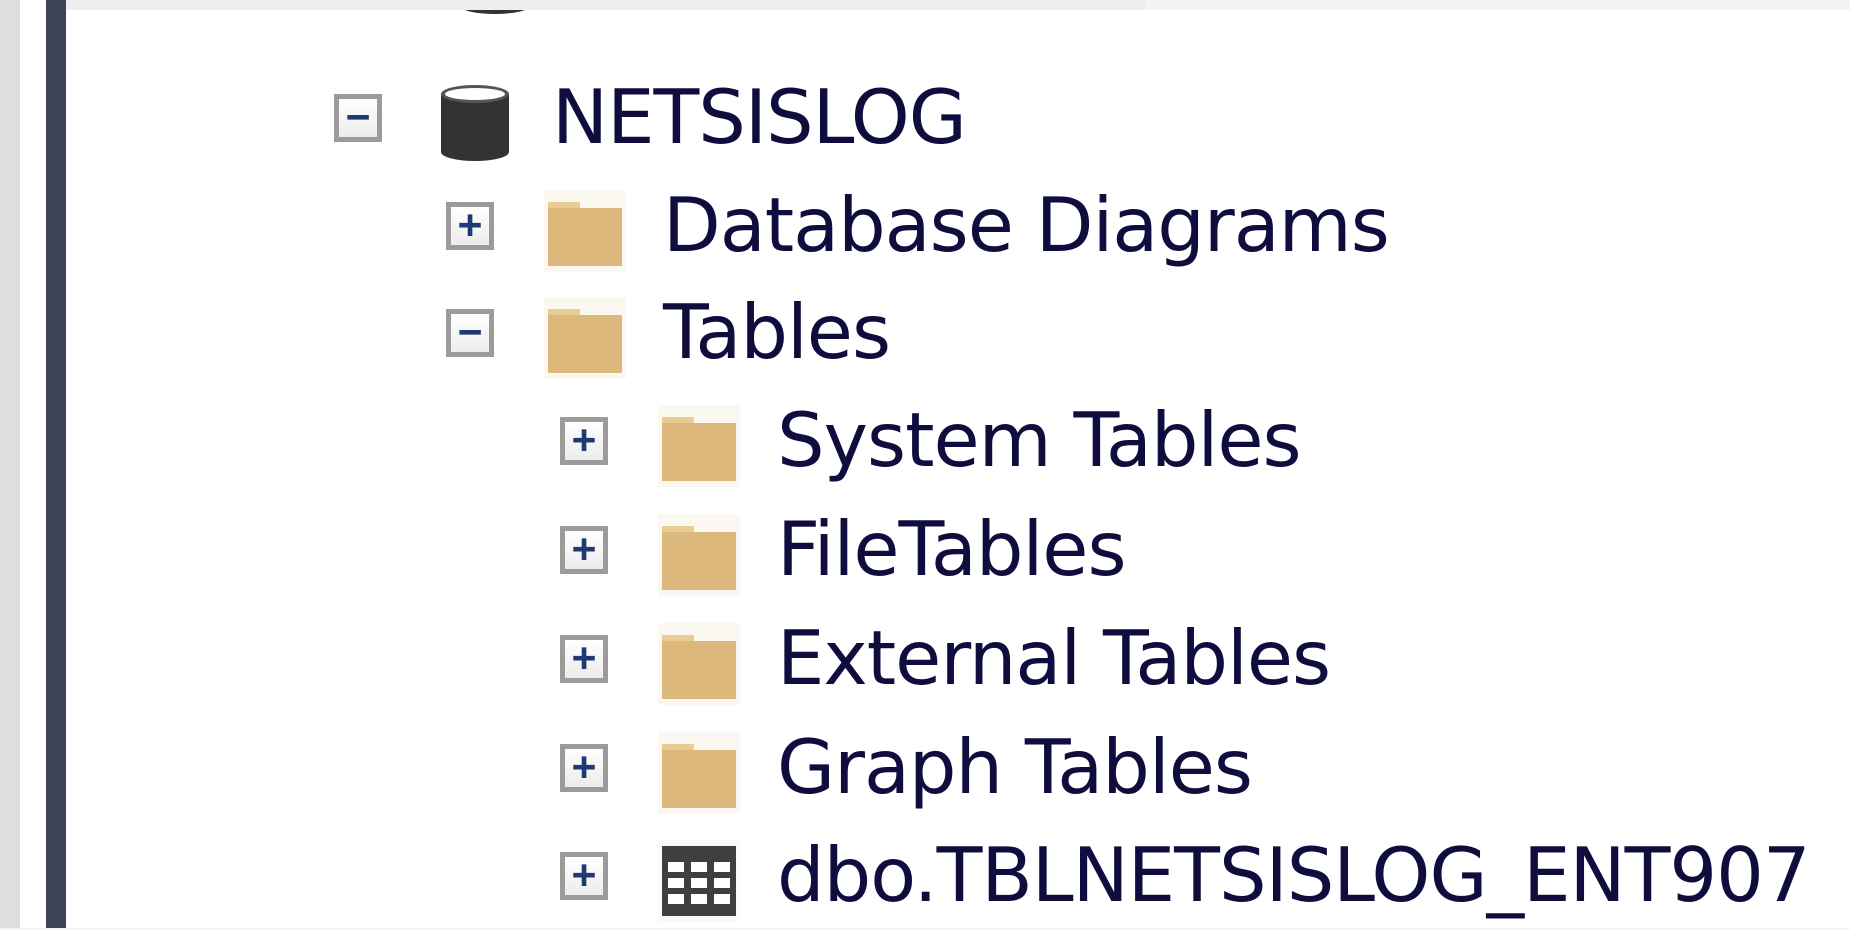  What do you see at coordinates (759, 117) in the screenshot?
I see `database-label: NETSISLOG` at bounding box center [759, 117].